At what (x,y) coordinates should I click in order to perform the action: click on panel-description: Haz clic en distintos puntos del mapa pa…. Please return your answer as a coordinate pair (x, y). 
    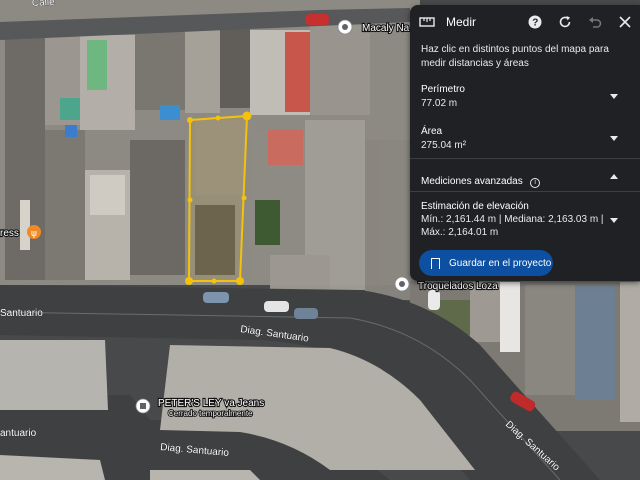
    Looking at the image, I should click on (515, 56).